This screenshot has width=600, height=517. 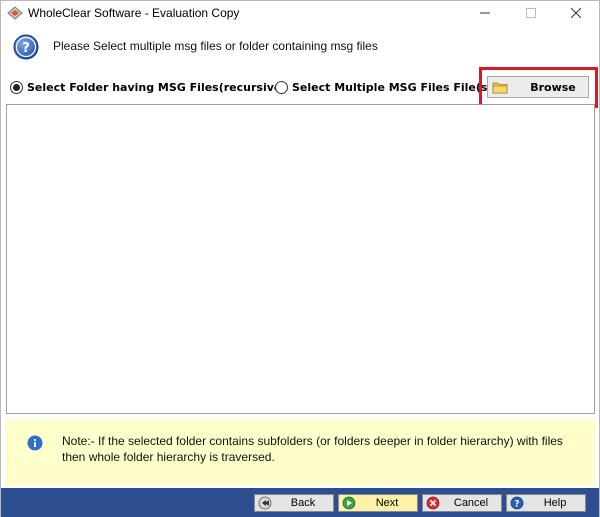 I want to click on next-button: Next, so click(x=378, y=503).